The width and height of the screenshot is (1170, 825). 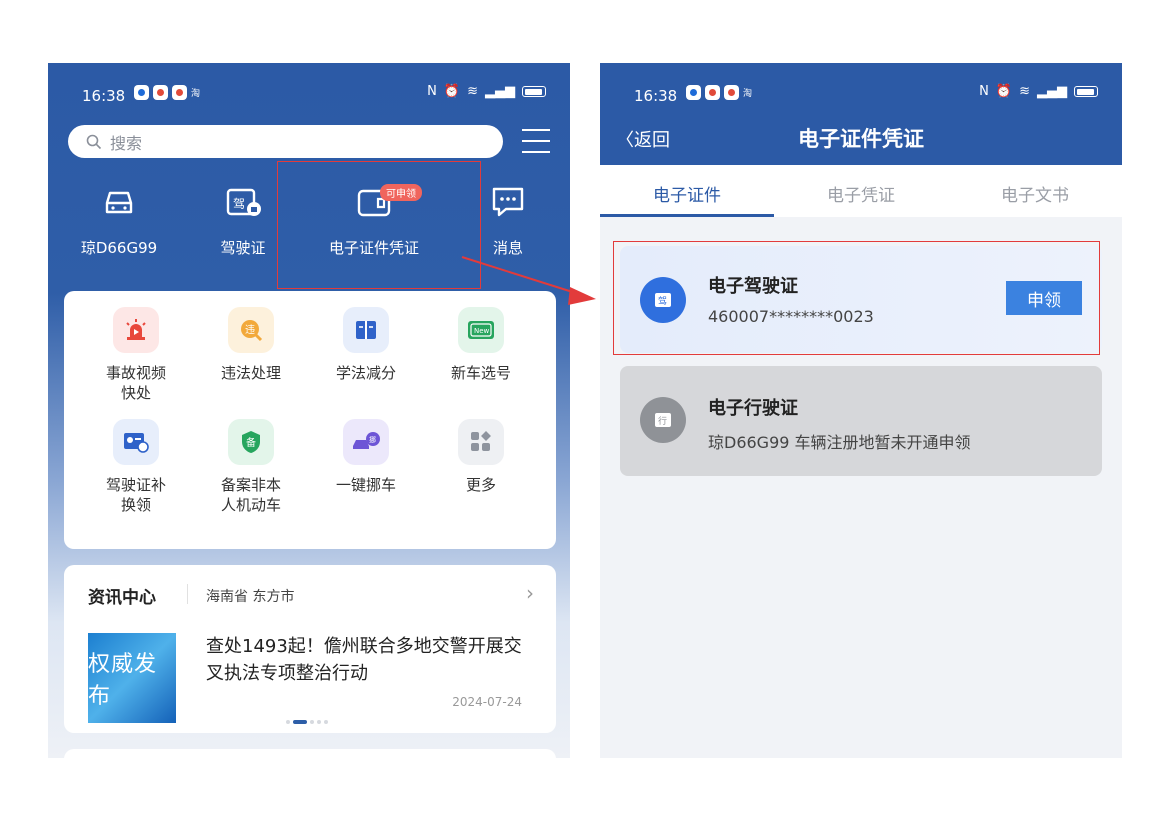 I want to click on service-label: 新车选号, so click(x=480, y=373).